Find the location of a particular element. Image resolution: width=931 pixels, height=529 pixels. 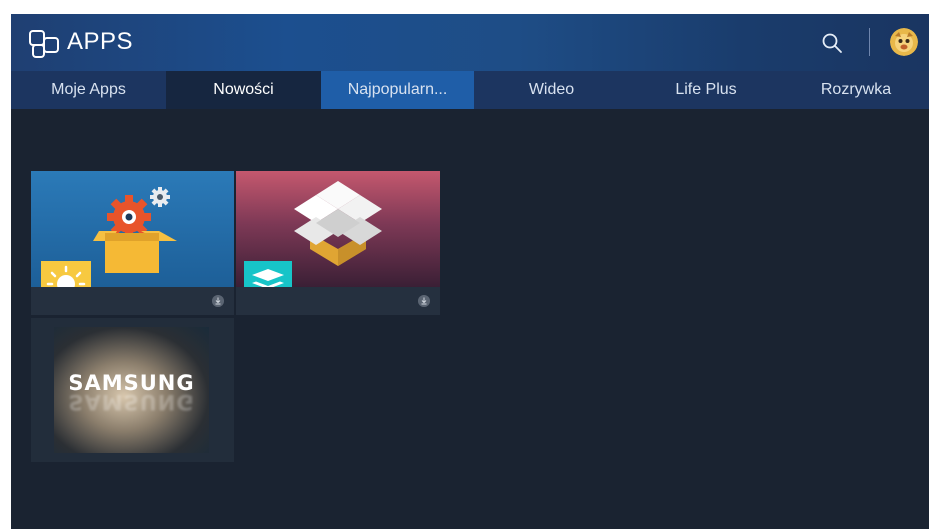

app-tile-box is located at coordinates (338, 243).